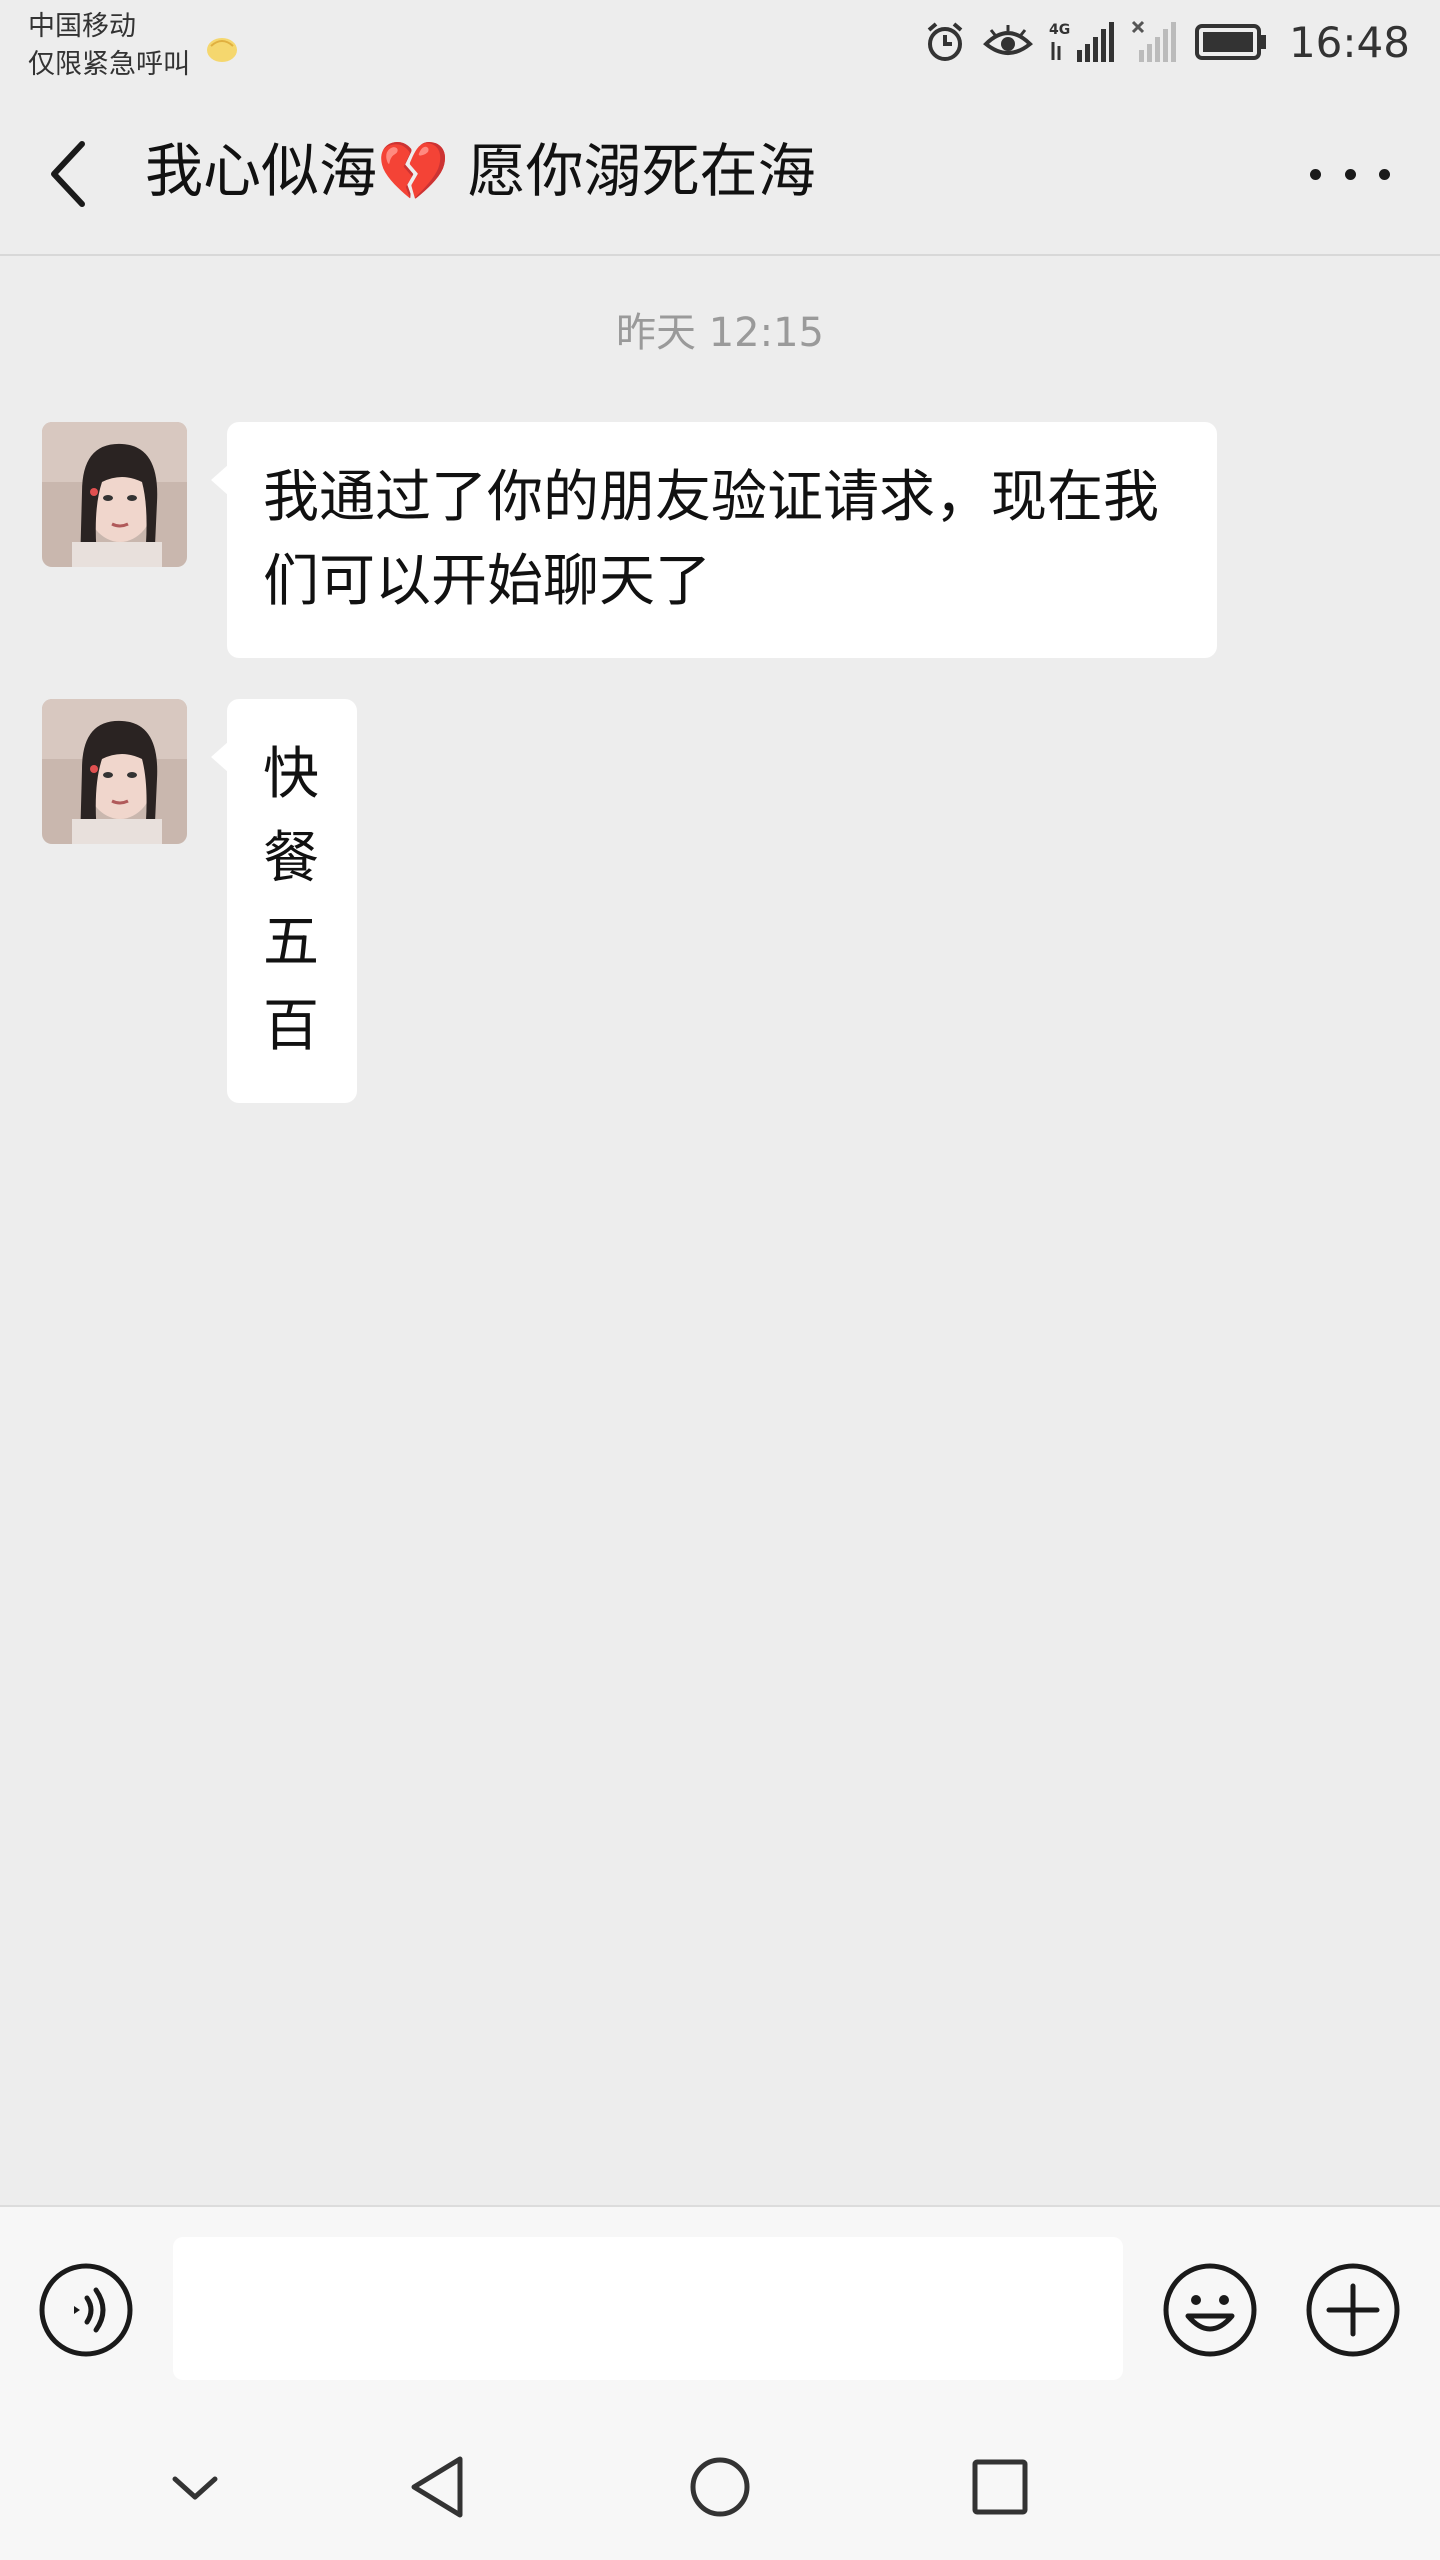 This screenshot has width=1440, height=2560. I want to click on emoji-button, so click(1210, 2310).